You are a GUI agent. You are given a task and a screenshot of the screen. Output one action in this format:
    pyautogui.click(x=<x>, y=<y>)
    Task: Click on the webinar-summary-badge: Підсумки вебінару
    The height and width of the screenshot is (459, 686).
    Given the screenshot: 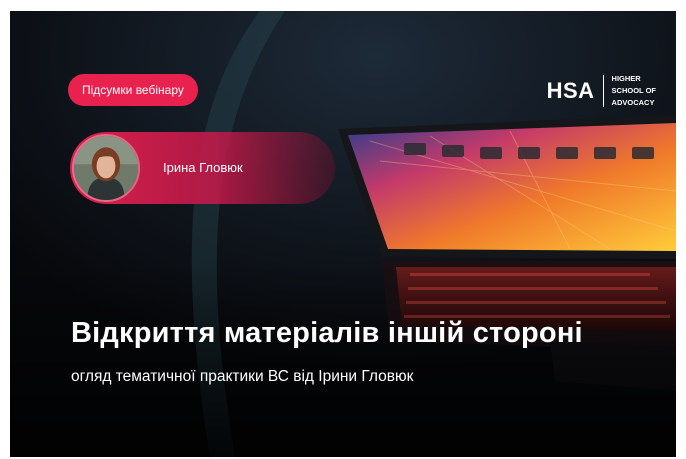 What is the action you would take?
    pyautogui.click(x=133, y=90)
    